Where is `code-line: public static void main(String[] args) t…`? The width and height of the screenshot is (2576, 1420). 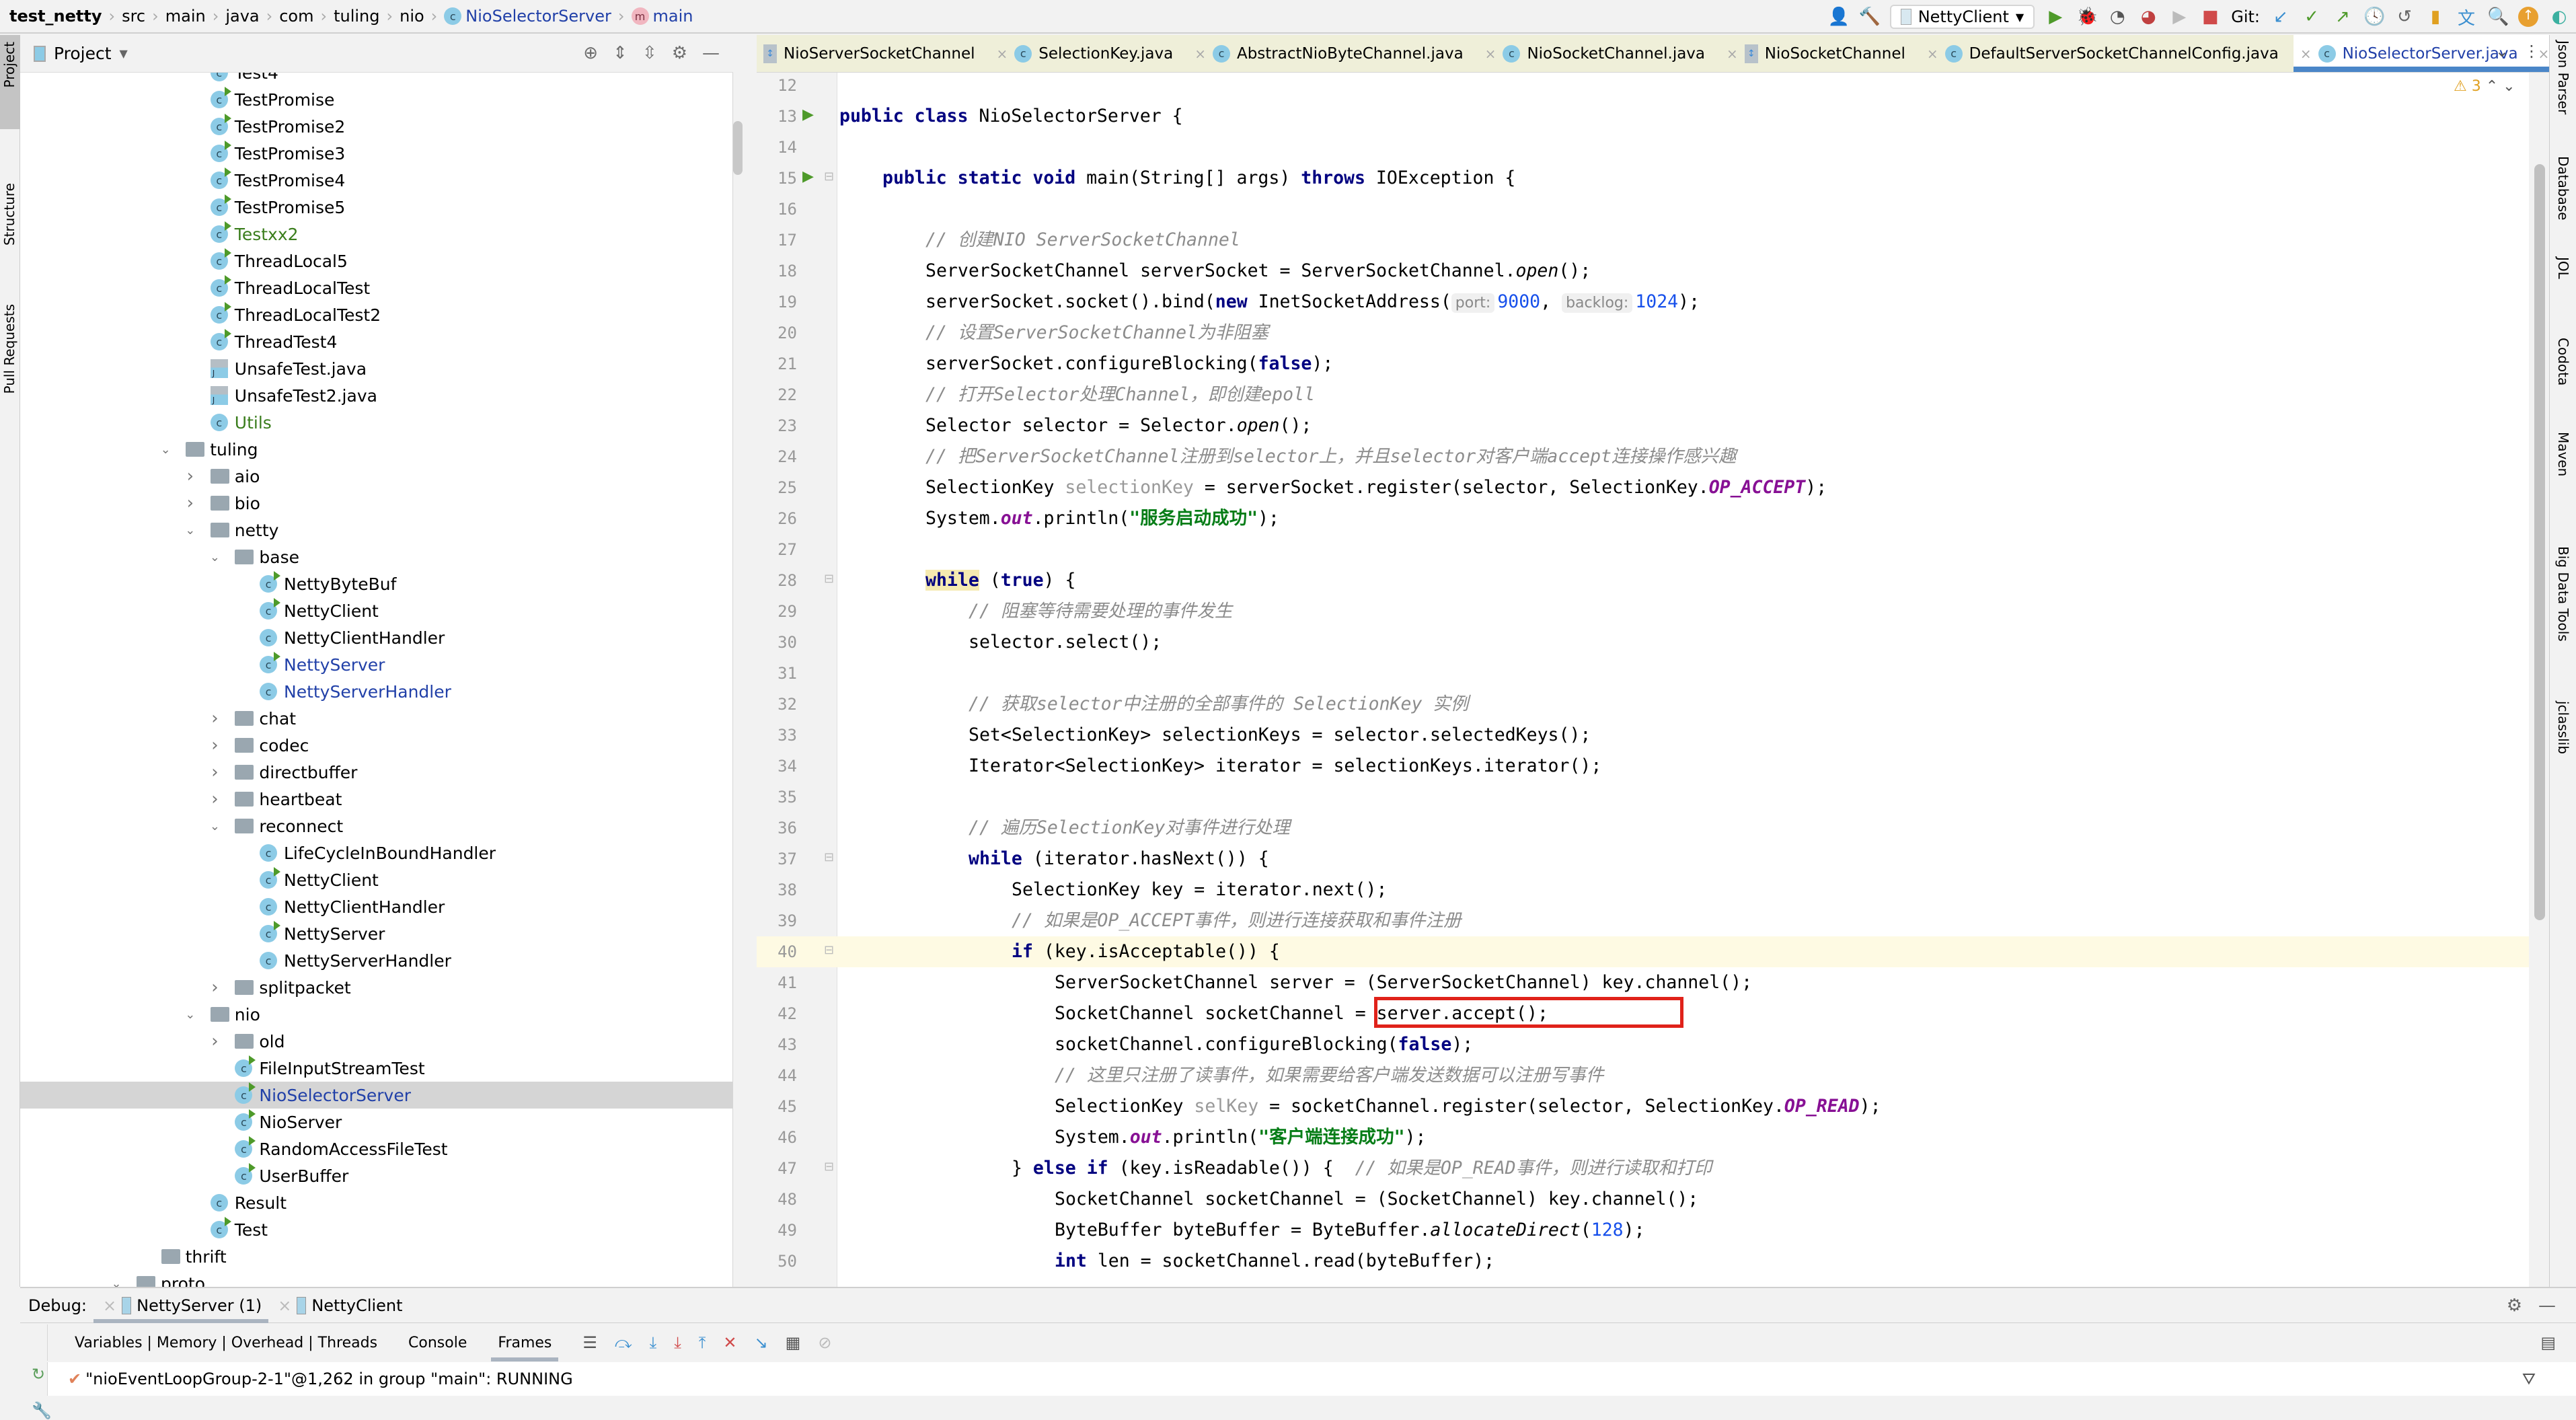
code-line: public static void main(String[] args) t… is located at coordinates (1683, 178).